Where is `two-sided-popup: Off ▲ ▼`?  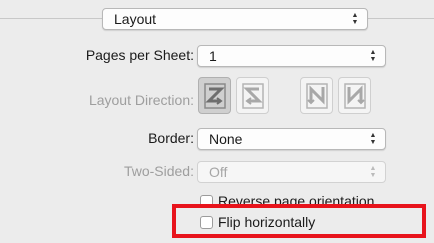 two-sided-popup: Off ▲ ▼ is located at coordinates (291, 172).